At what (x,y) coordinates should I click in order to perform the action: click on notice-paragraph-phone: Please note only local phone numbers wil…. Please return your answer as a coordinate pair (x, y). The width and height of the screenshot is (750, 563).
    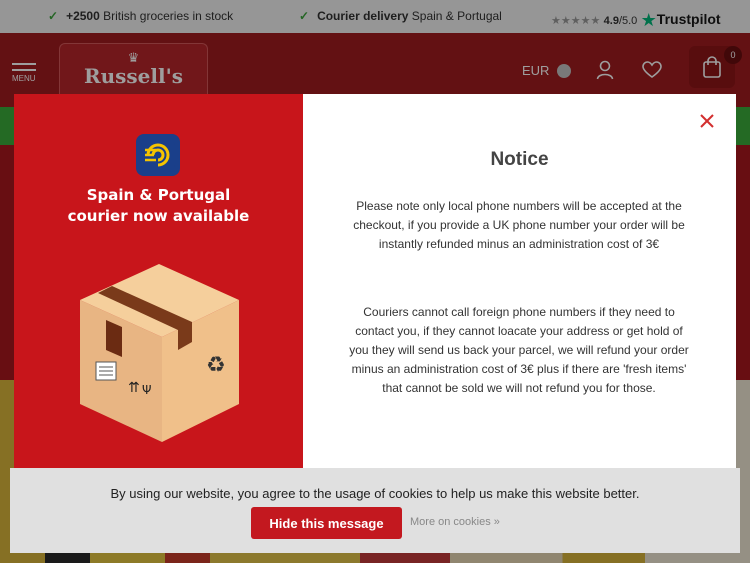
    Looking at the image, I should click on (519, 225).